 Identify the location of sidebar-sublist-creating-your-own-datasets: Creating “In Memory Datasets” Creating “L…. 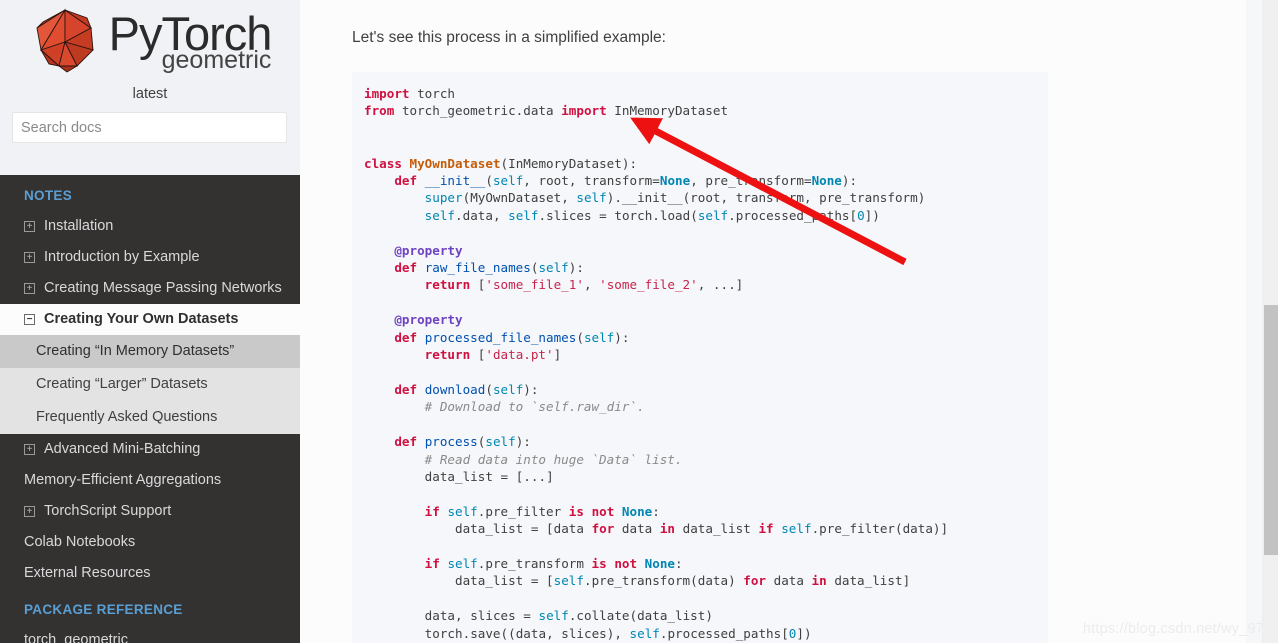
(150, 384).